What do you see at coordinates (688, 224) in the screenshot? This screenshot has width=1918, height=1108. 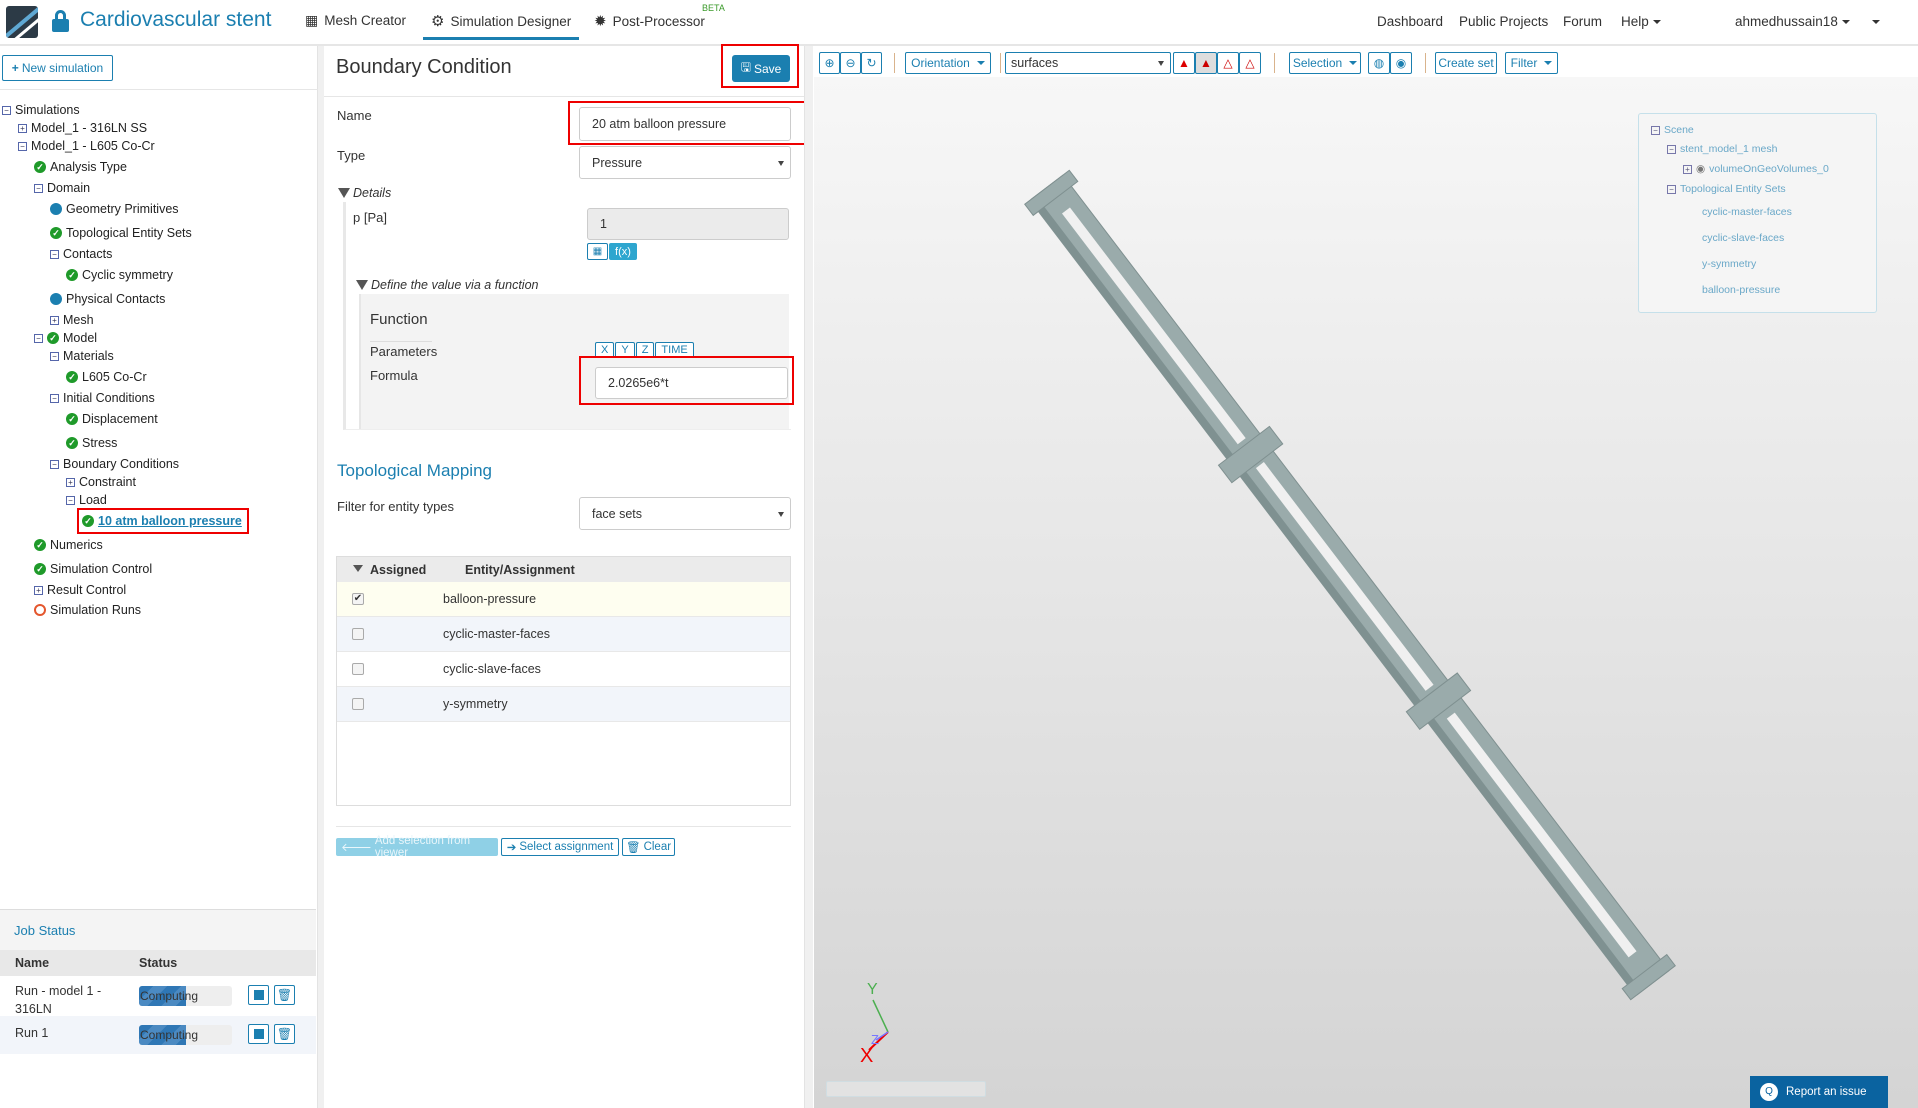 I see `p-value-input: 1` at bounding box center [688, 224].